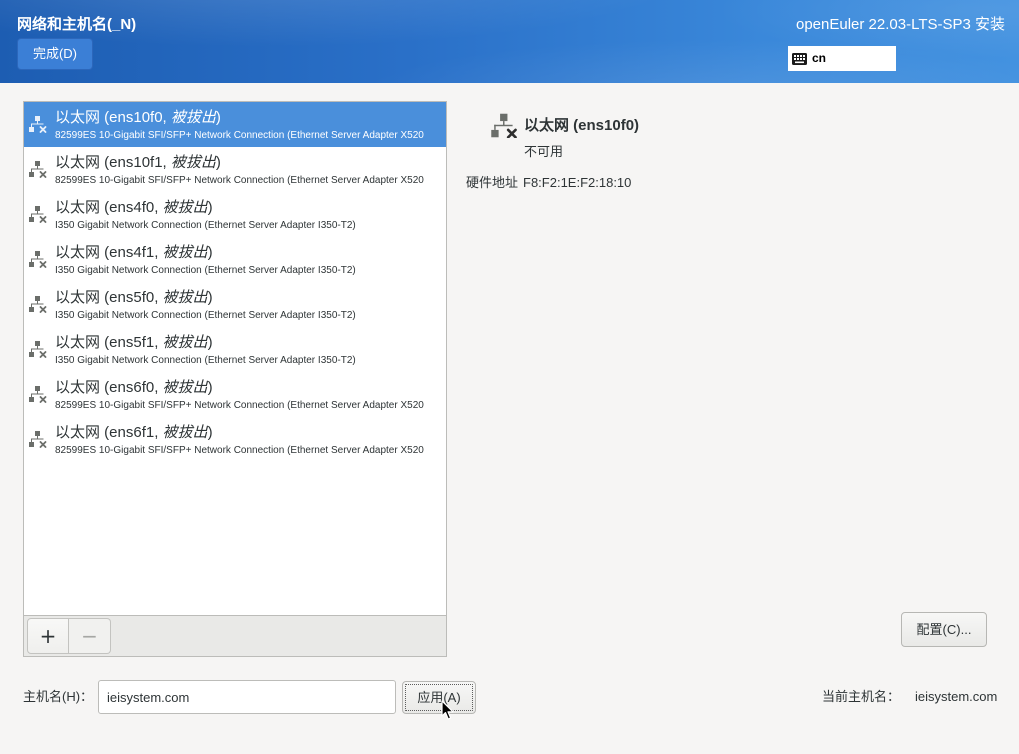 Image resolution: width=1019 pixels, height=754 pixels. What do you see at coordinates (842, 58) in the screenshot?
I see `keyboard-layout-indicator: cn` at bounding box center [842, 58].